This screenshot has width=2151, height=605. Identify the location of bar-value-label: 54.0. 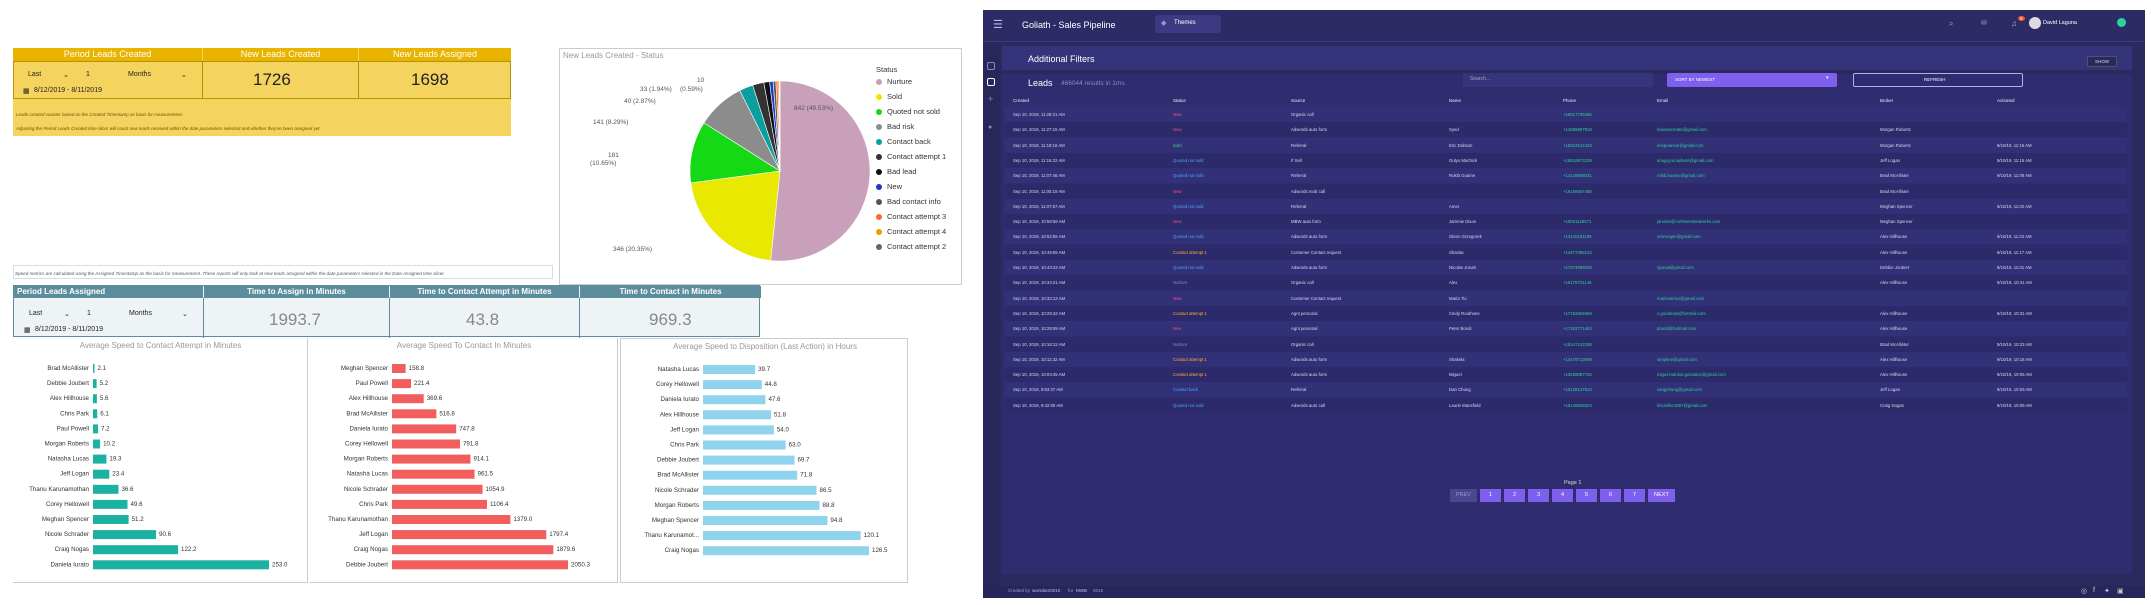
(783, 429).